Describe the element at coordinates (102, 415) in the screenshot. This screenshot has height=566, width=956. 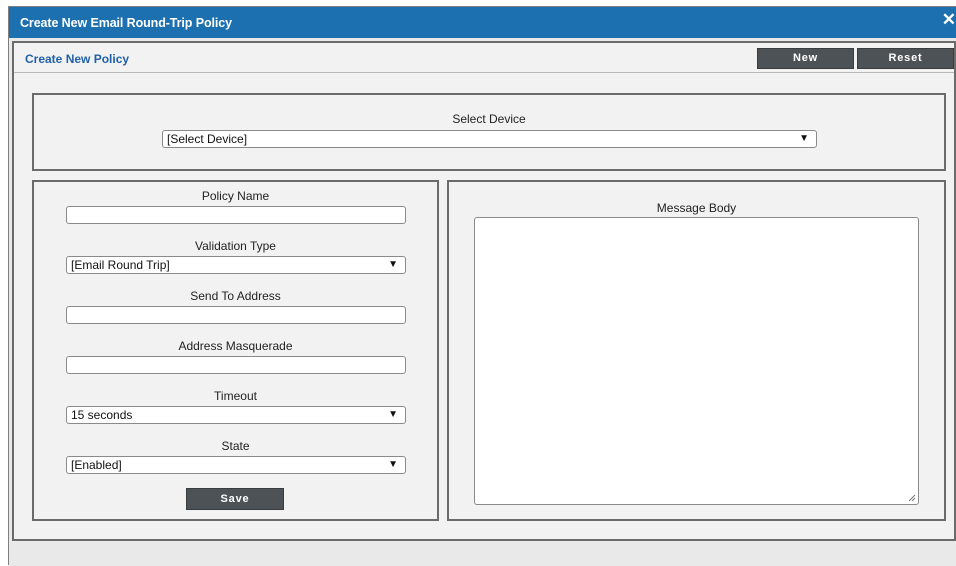
I see `timeout-value: 15 seconds` at that location.